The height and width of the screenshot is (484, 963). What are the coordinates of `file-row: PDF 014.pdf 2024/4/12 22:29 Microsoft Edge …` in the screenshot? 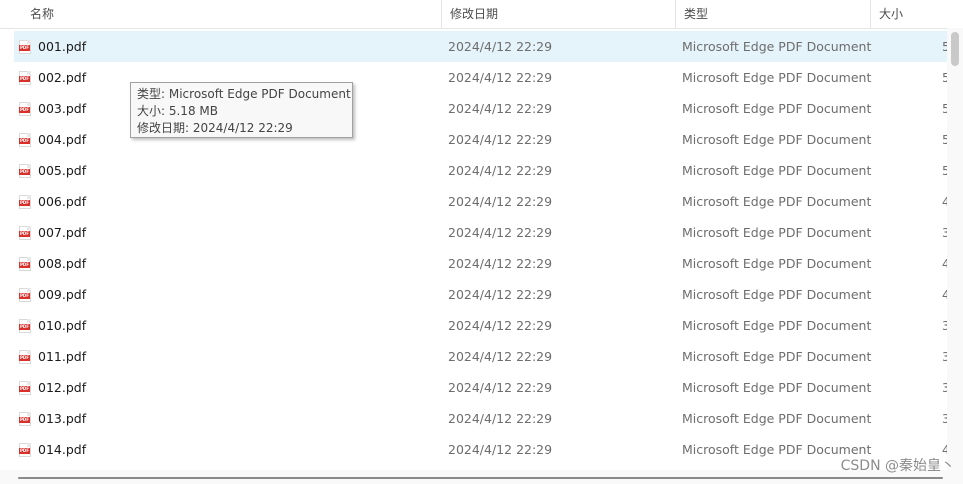 It's located at (480, 449).